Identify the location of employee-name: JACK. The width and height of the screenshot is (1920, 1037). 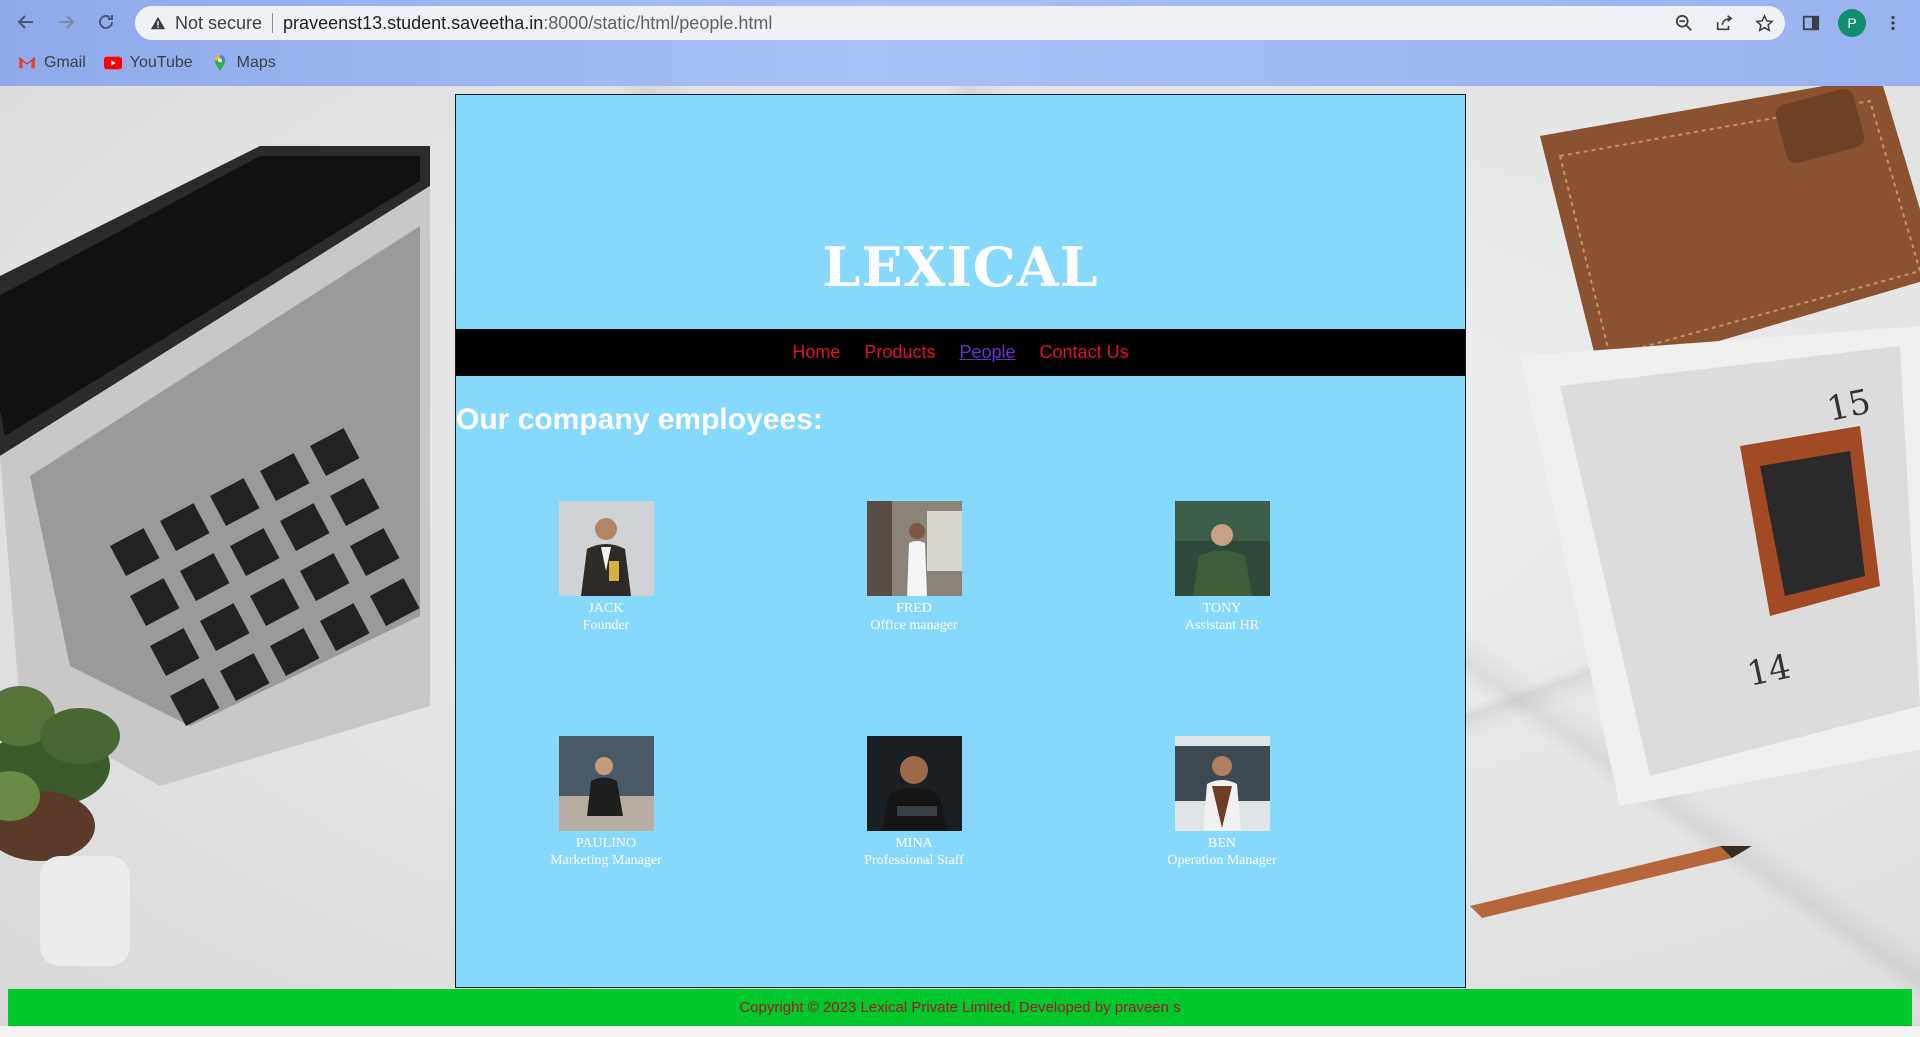
(606, 608).